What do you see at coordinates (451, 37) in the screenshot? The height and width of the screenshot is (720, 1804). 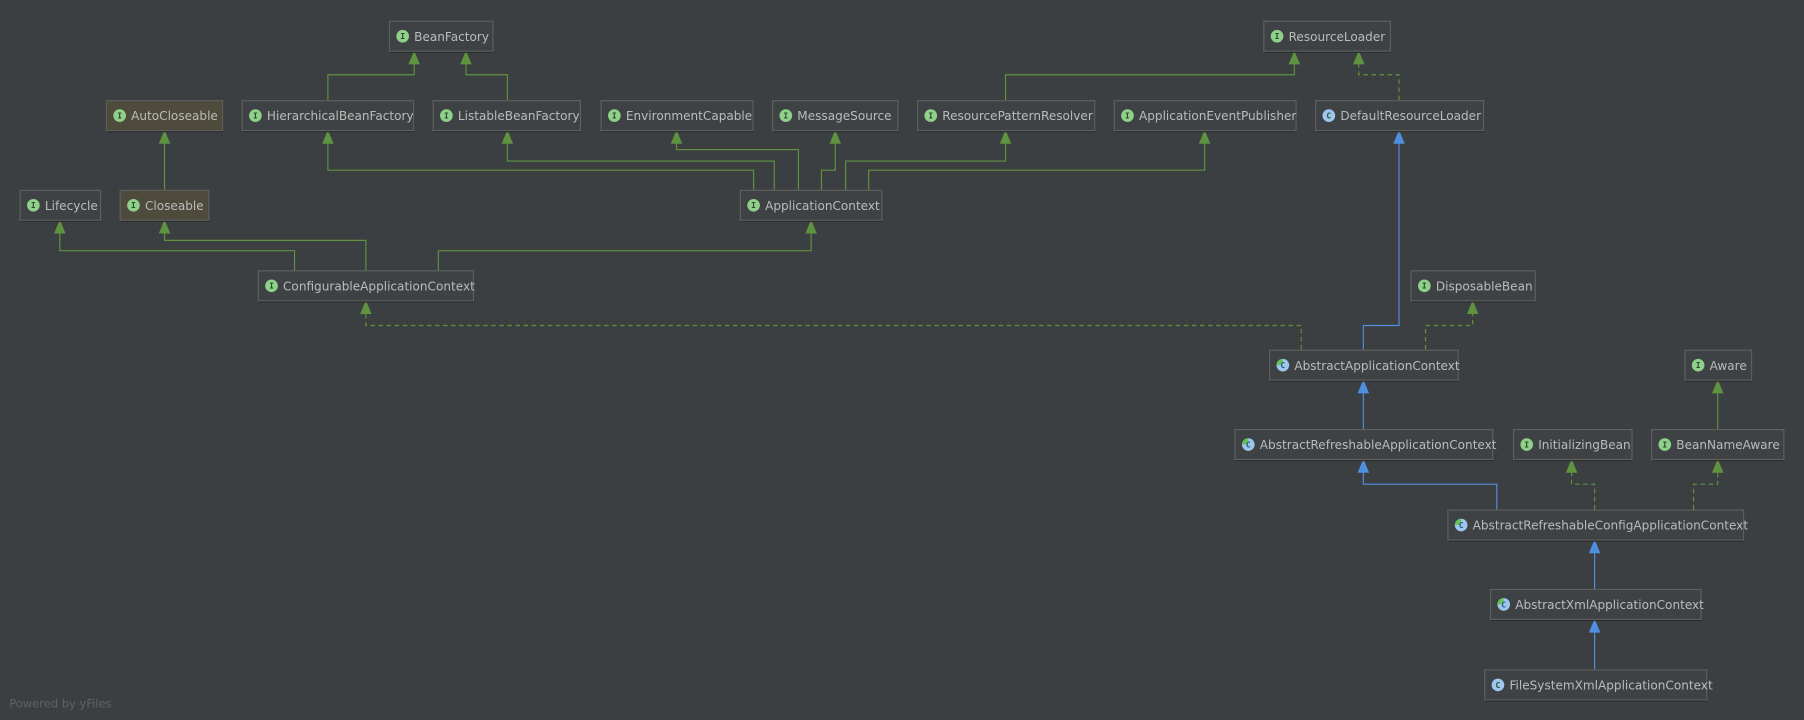 I see `node-label: BeanFactory` at bounding box center [451, 37].